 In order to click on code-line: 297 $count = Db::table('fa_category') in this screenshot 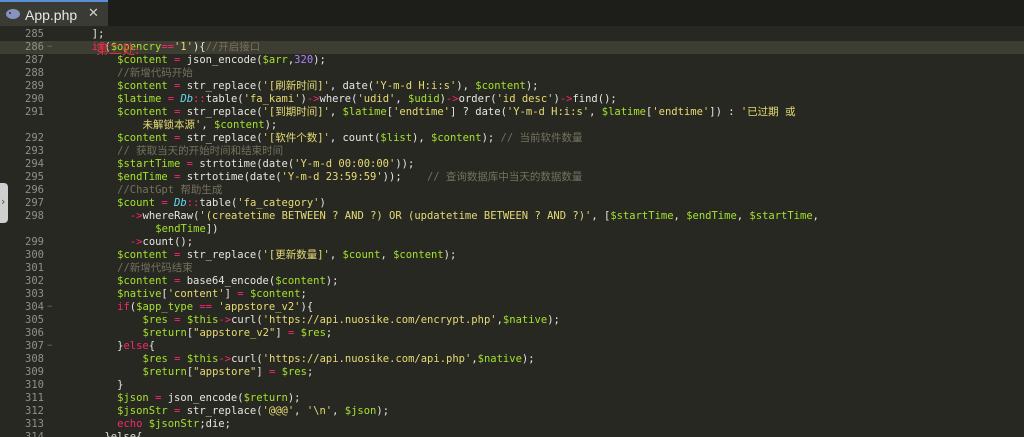, I will do `click(512, 203)`.